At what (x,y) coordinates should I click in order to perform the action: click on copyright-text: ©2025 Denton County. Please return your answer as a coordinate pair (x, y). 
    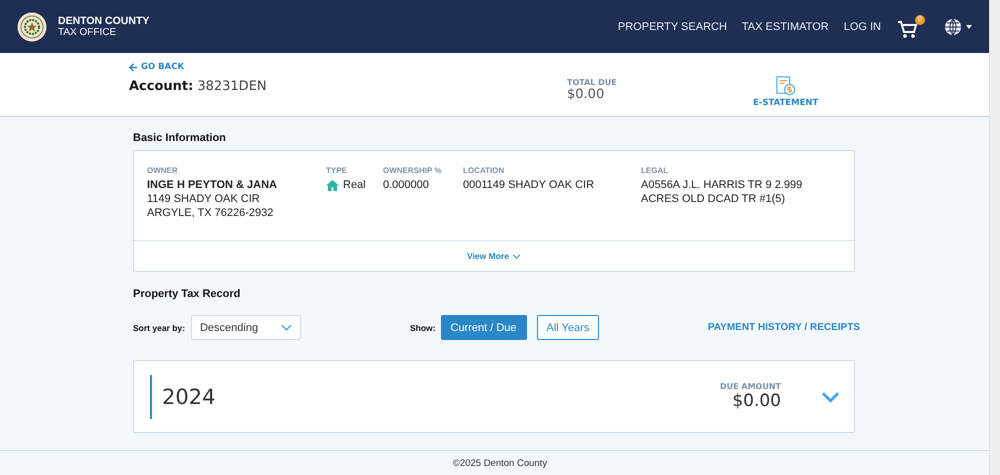
    Looking at the image, I should click on (500, 463).